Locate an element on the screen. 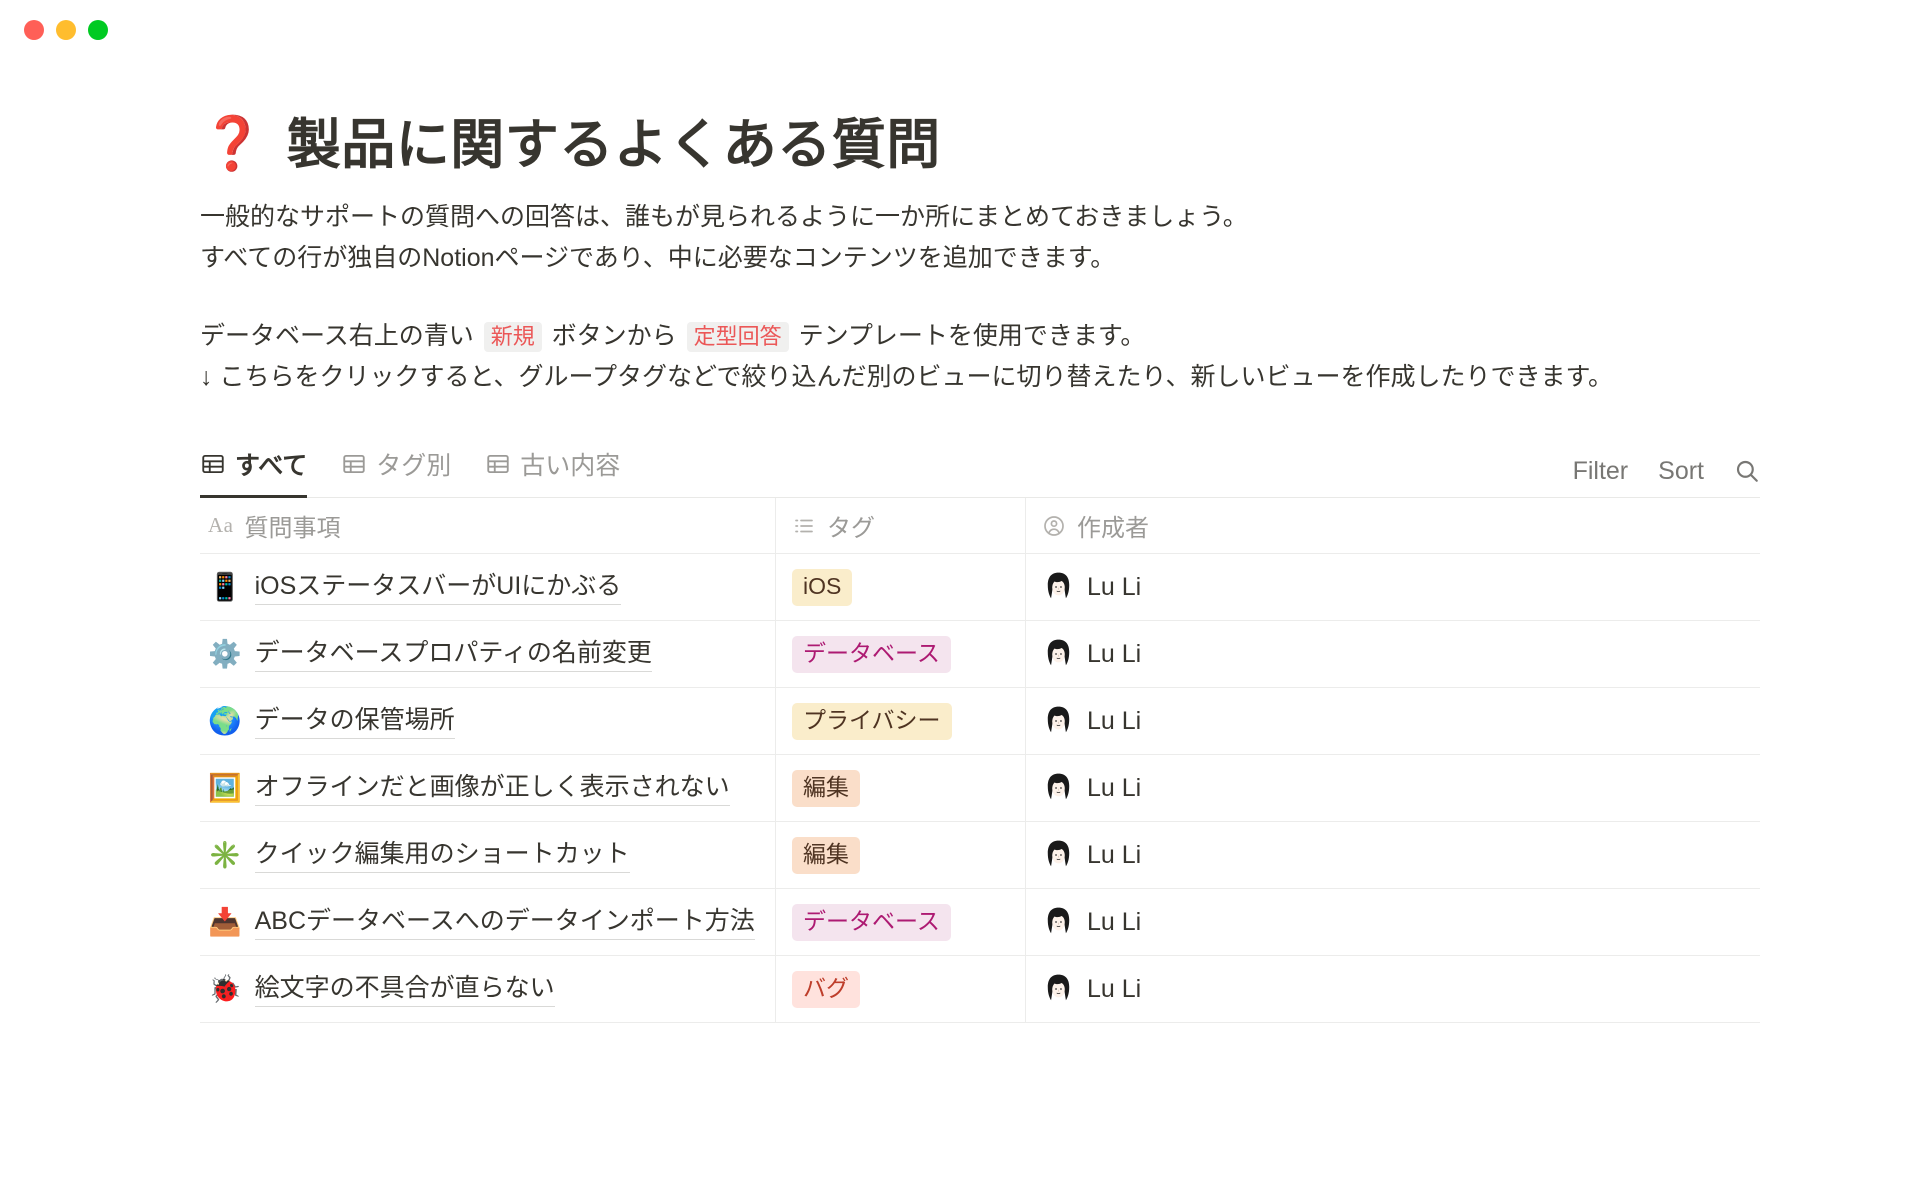 The image size is (1920, 1200). row-title-link: データの保管場所 is located at coordinates (354, 721).